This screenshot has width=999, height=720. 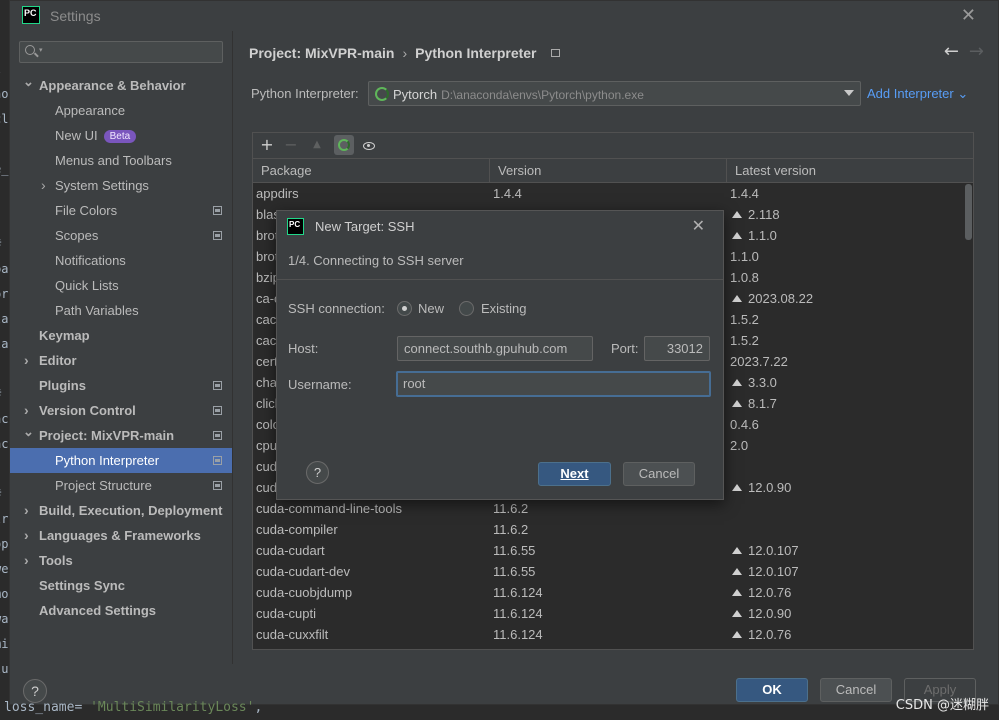 What do you see at coordinates (305, 93) in the screenshot?
I see `interpreter-label: Python Interpreter:` at bounding box center [305, 93].